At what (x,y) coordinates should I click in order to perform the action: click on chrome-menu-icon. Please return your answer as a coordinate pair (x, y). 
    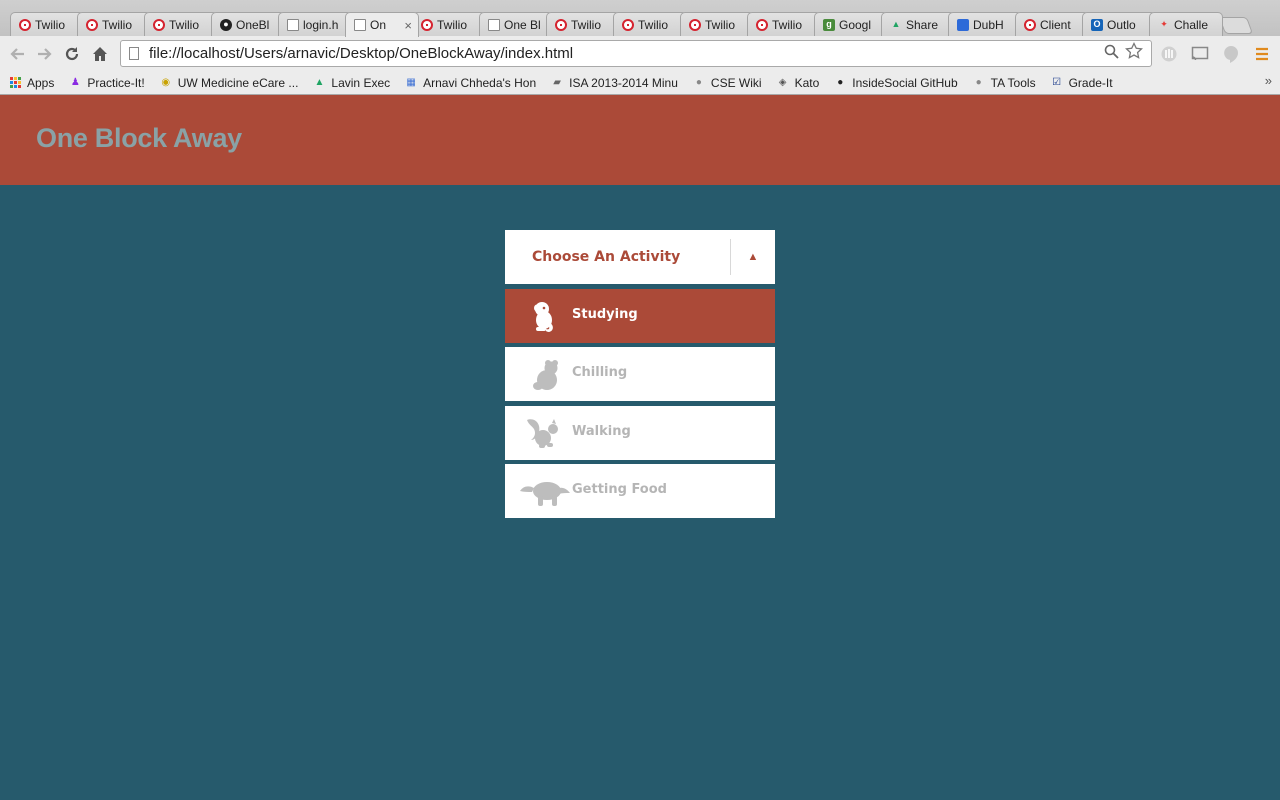
    Looking at the image, I should click on (1262, 54).